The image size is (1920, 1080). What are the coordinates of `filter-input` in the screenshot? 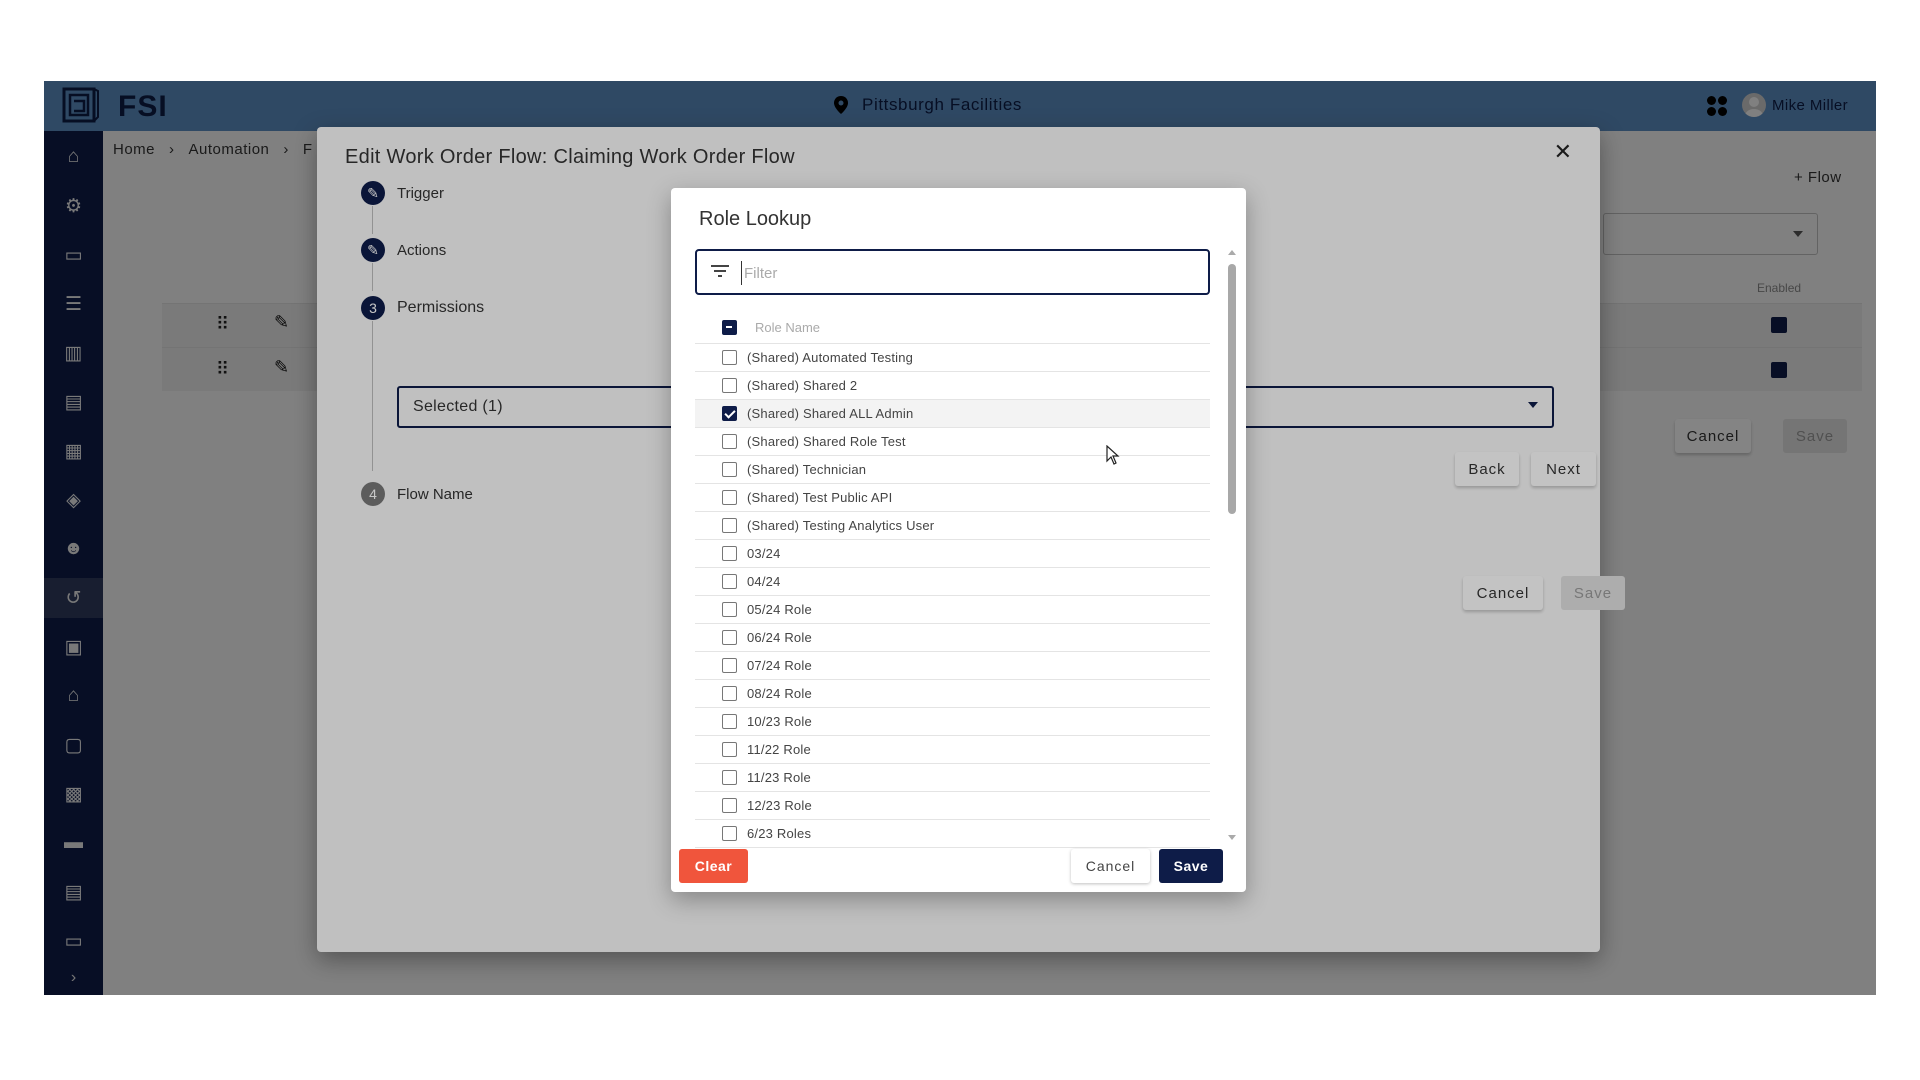 It's located at (961, 273).